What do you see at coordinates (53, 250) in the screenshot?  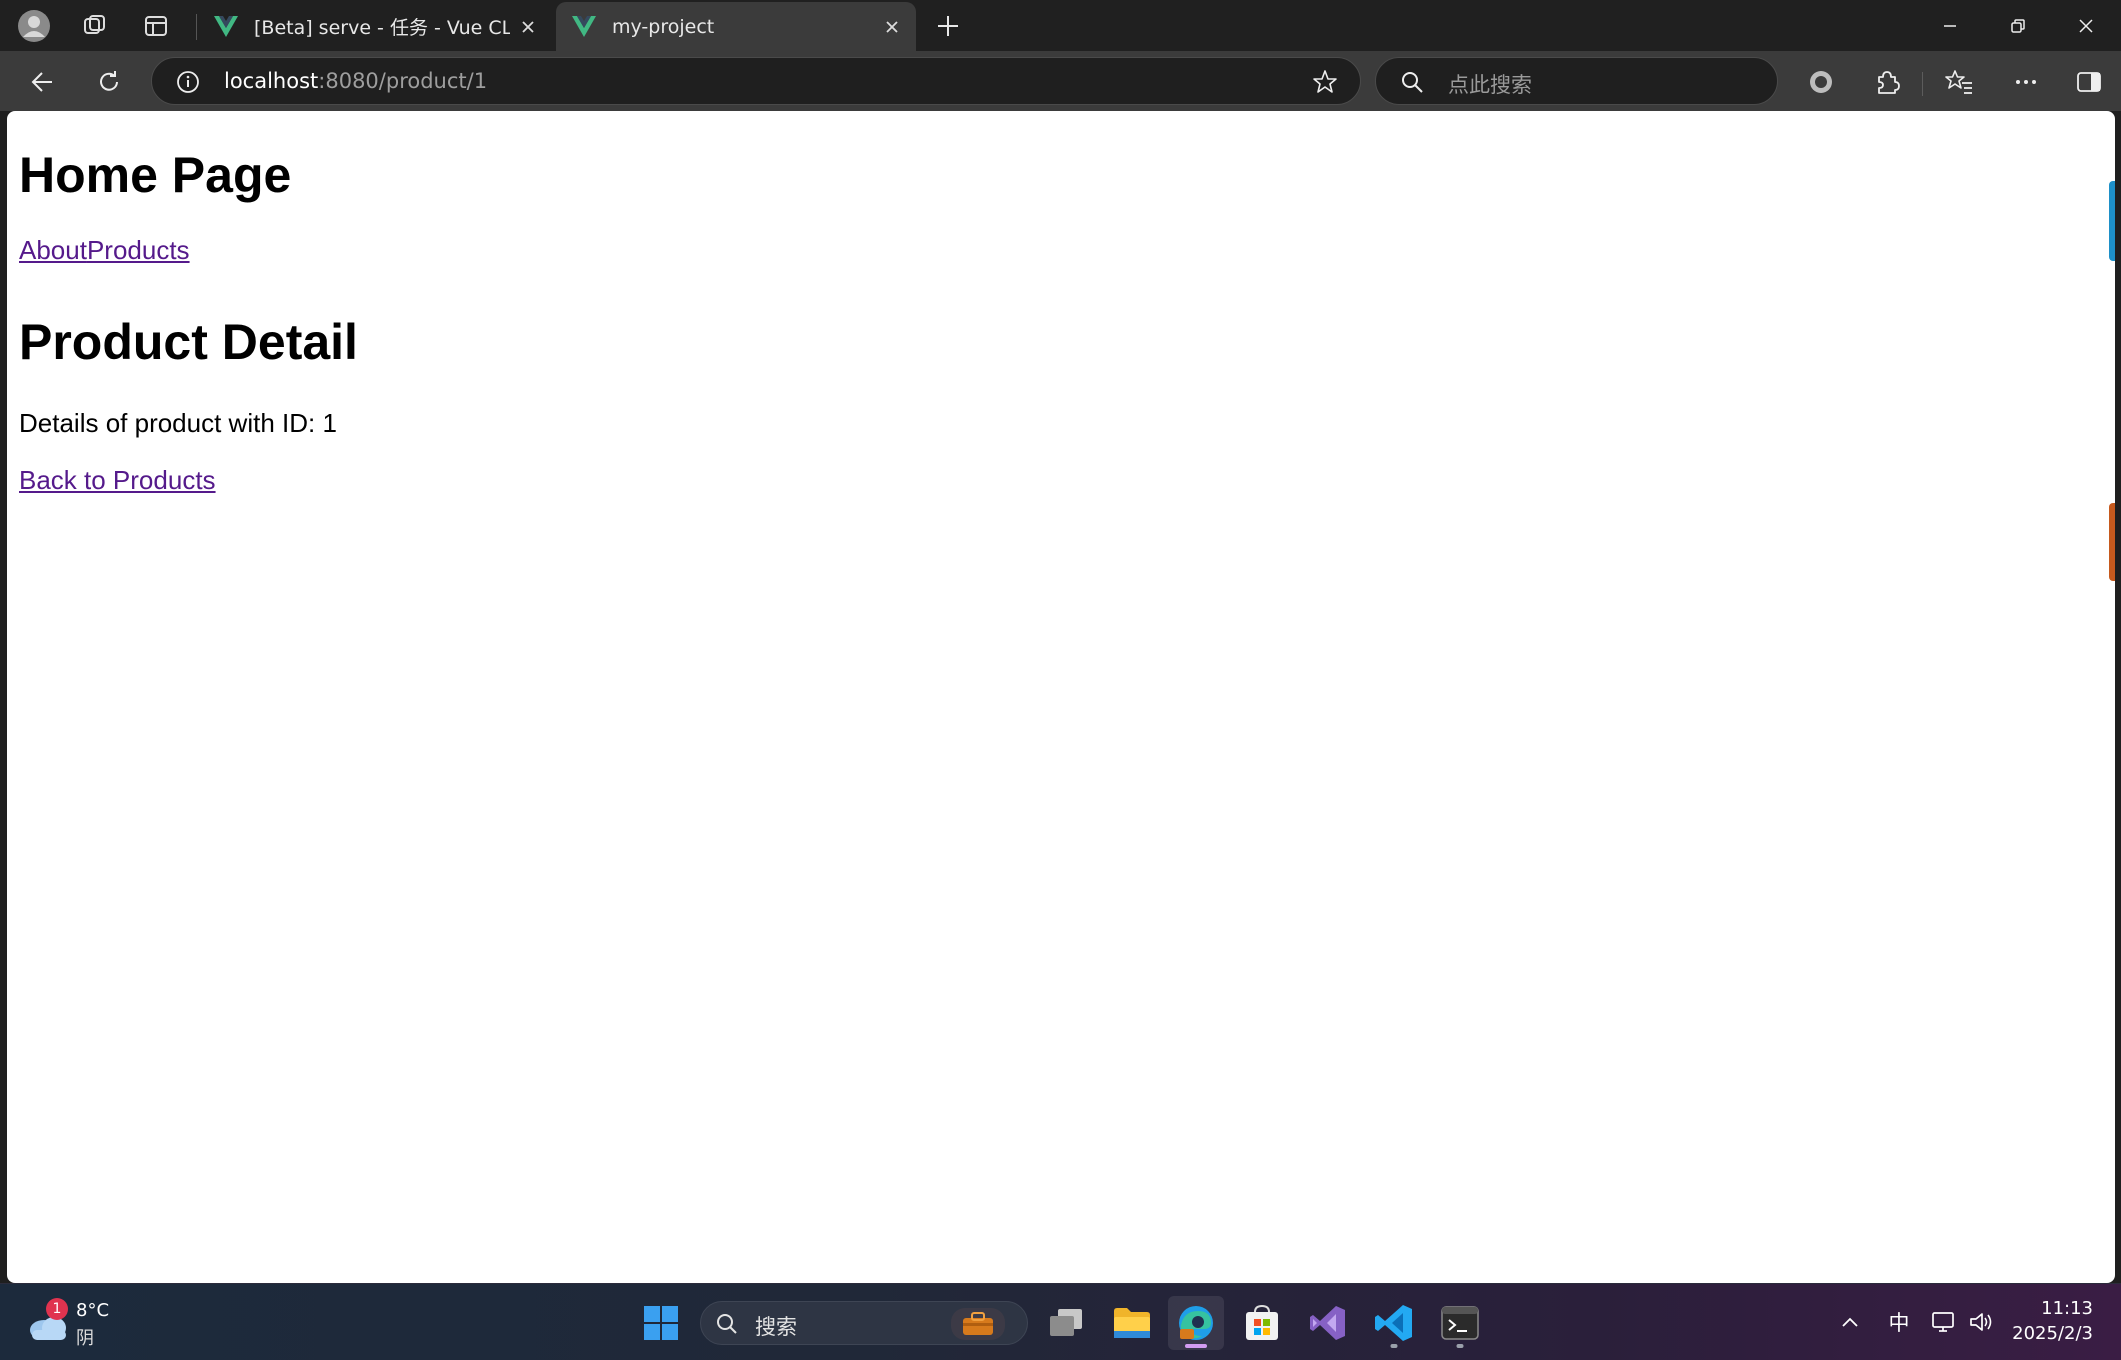 I see `nav-link-about: About` at bounding box center [53, 250].